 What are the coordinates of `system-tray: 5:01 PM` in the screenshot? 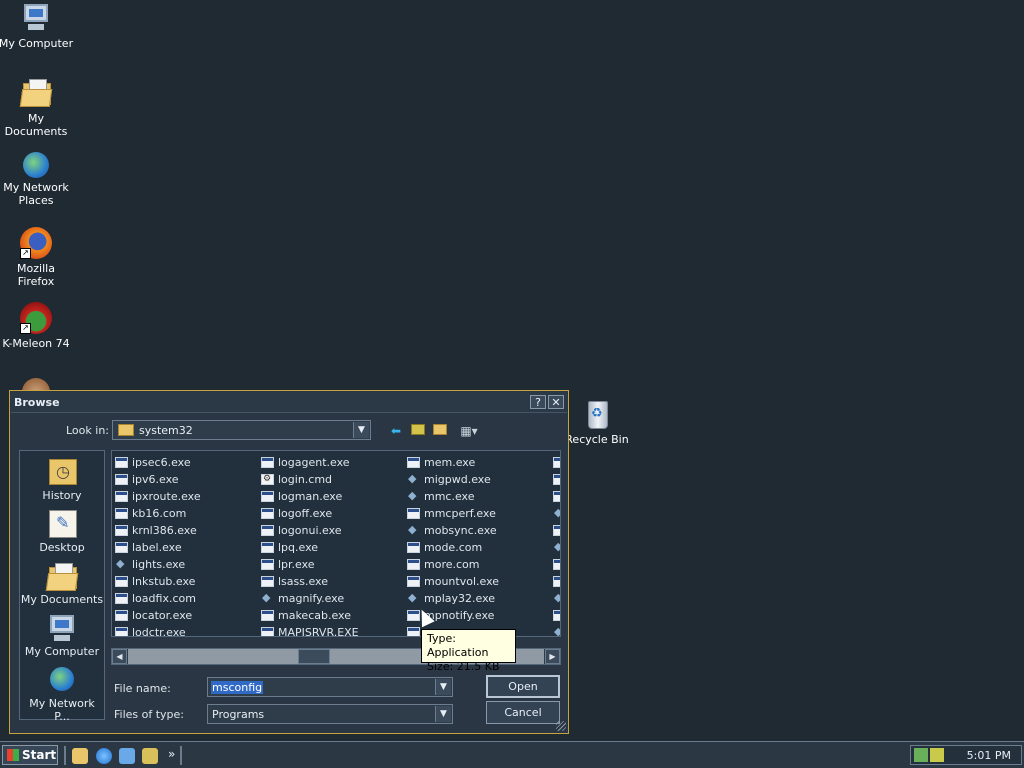 It's located at (966, 755).